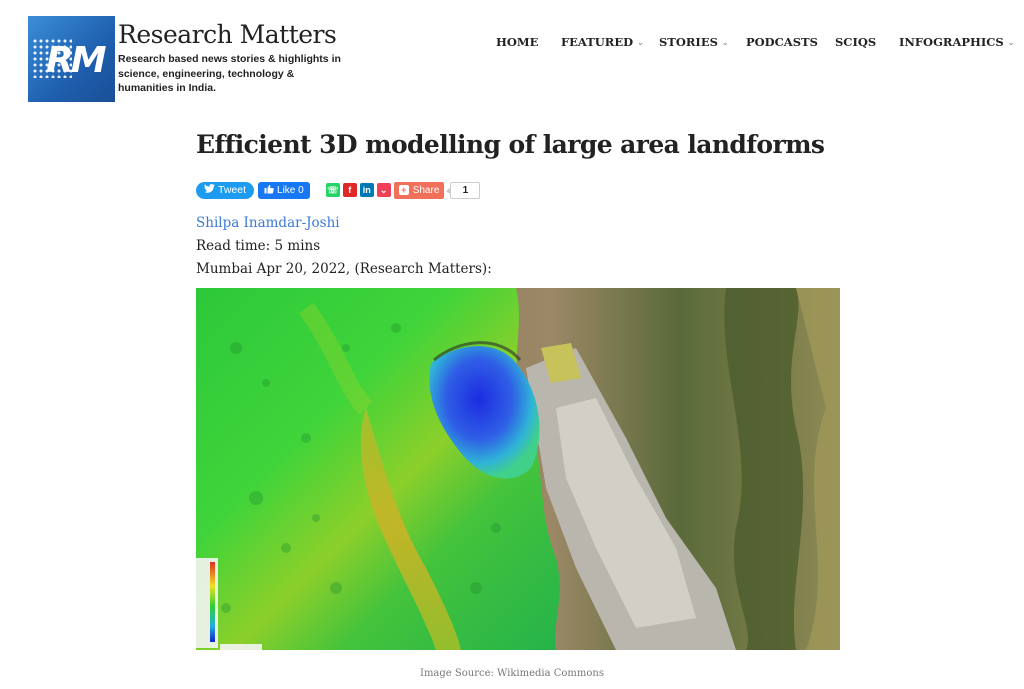 The width and height of the screenshot is (1024, 689). What do you see at coordinates (332, 190) in the screenshot?
I see `whatsapp-icon: ☏` at bounding box center [332, 190].